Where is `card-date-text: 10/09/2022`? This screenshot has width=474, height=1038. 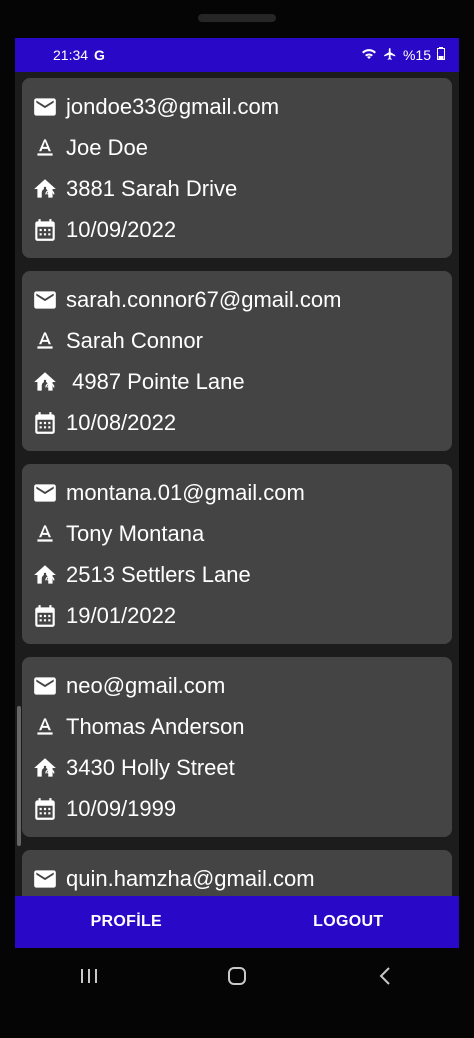
card-date-text: 10/09/2022 is located at coordinates (121, 229).